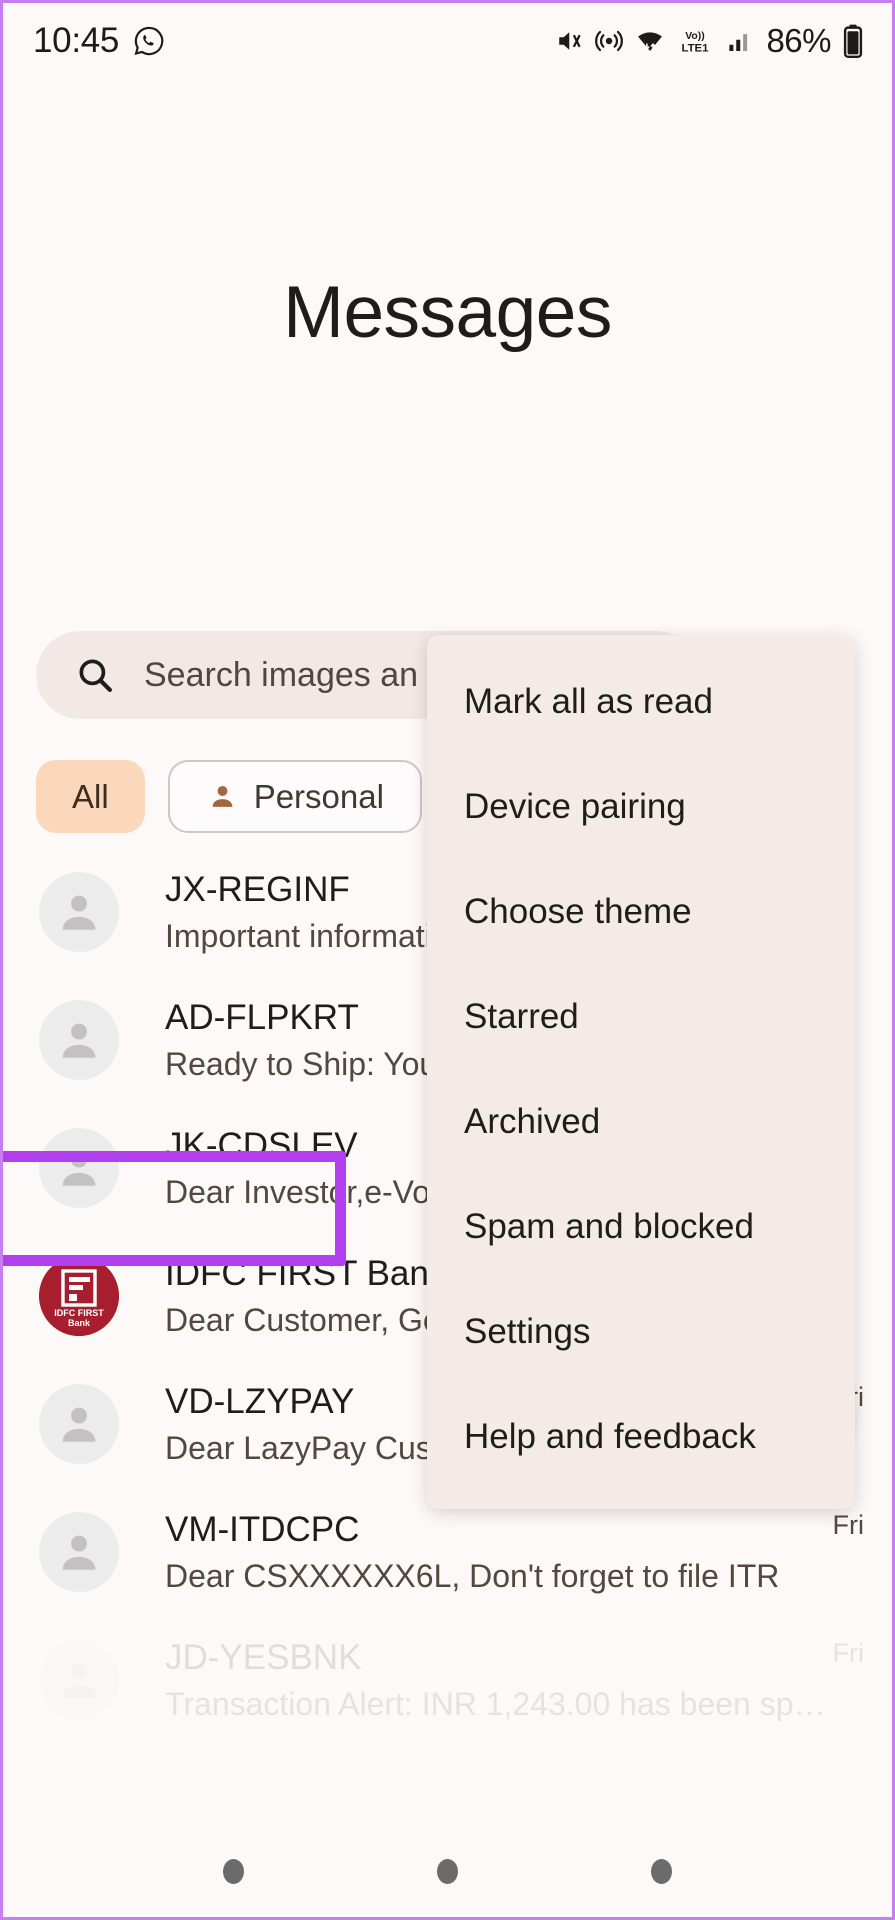  Describe the element at coordinates (696, 48) in the screenshot. I see `svg-text: LTE1` at that location.